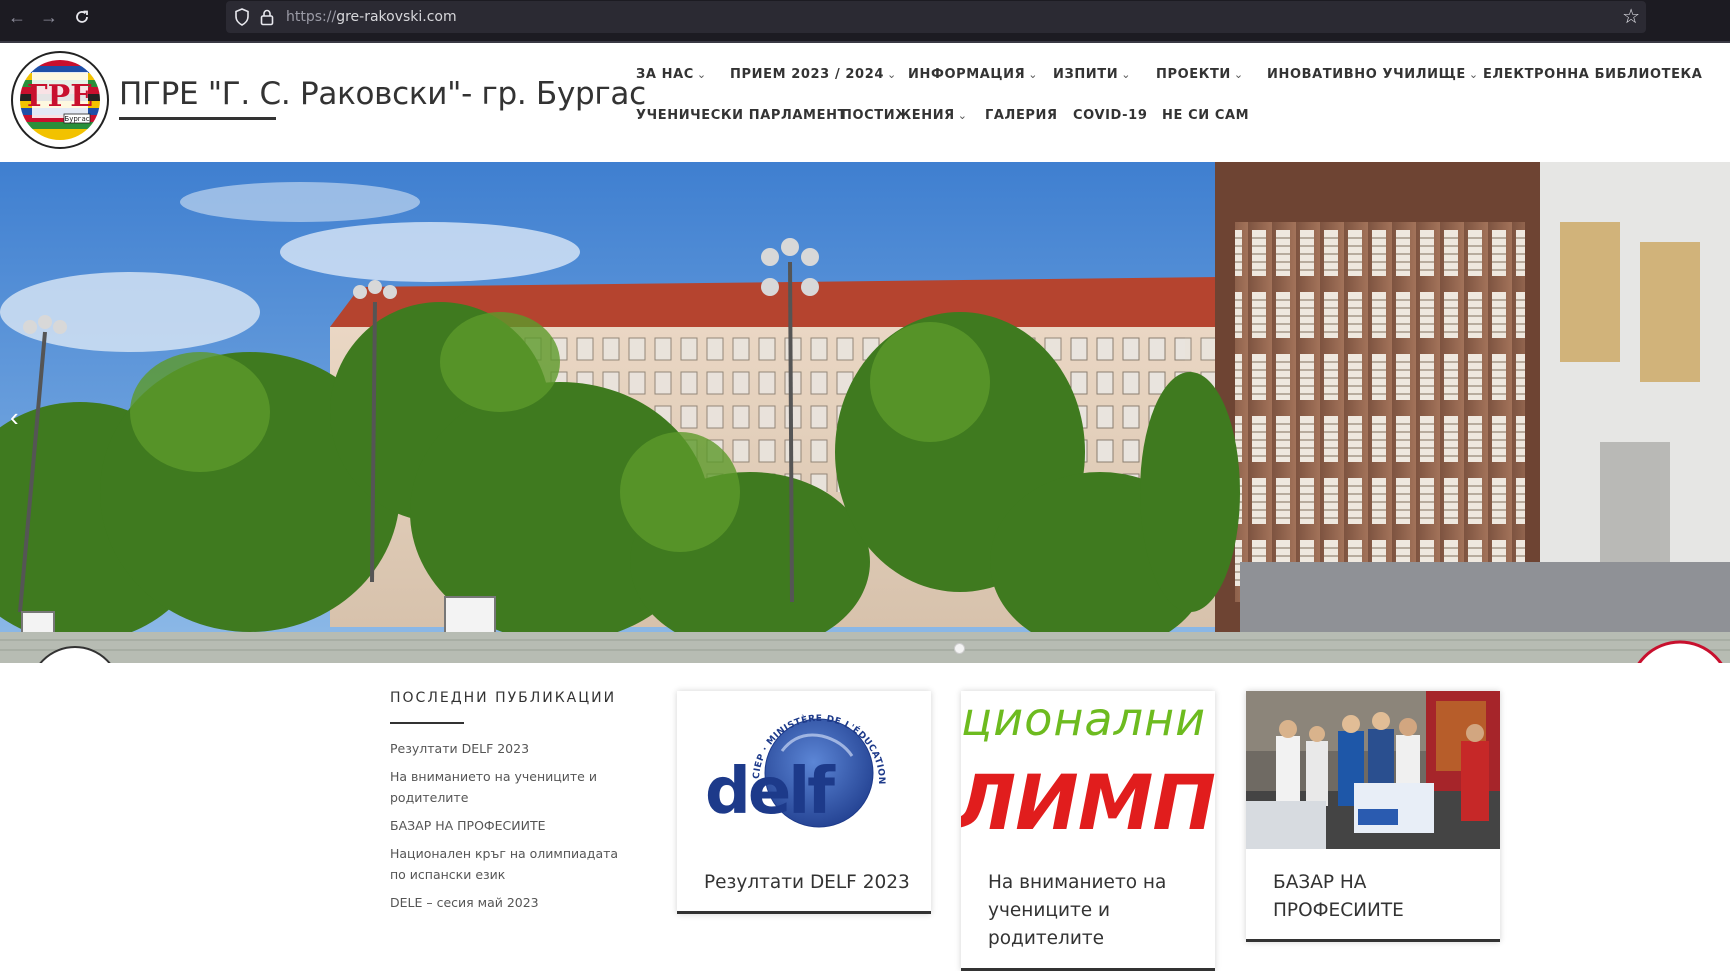 This screenshot has height=971, width=1730. I want to click on reload-icon, so click(82, 16).